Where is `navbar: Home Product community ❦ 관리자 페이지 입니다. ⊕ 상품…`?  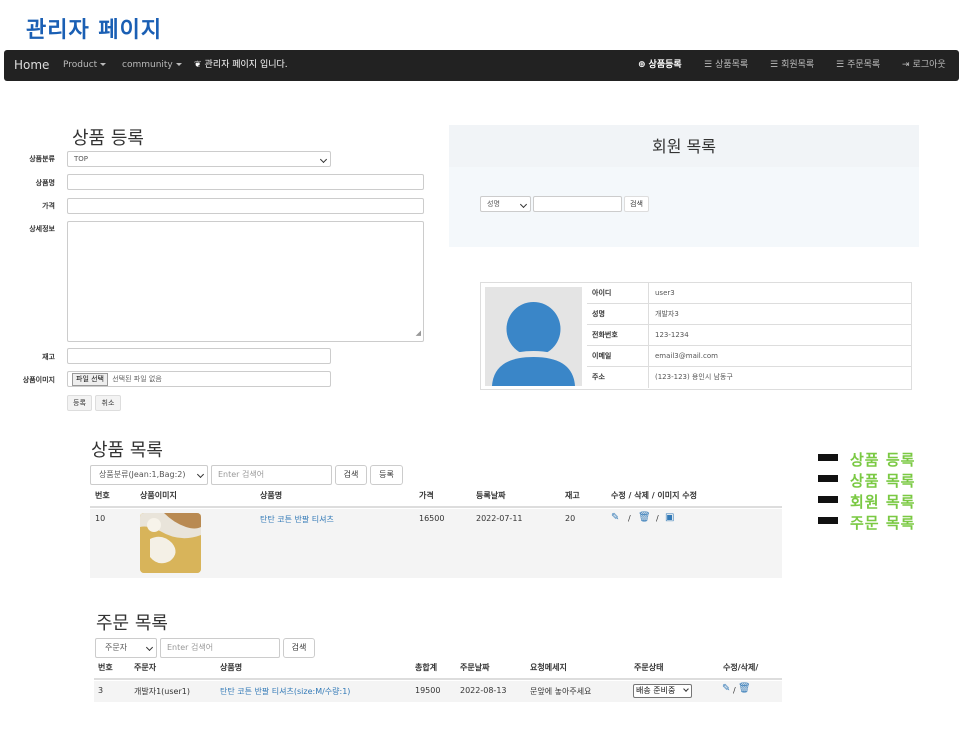 navbar: Home Product community ❦ 관리자 페이지 입니다. ⊕ 상품… is located at coordinates (481, 65).